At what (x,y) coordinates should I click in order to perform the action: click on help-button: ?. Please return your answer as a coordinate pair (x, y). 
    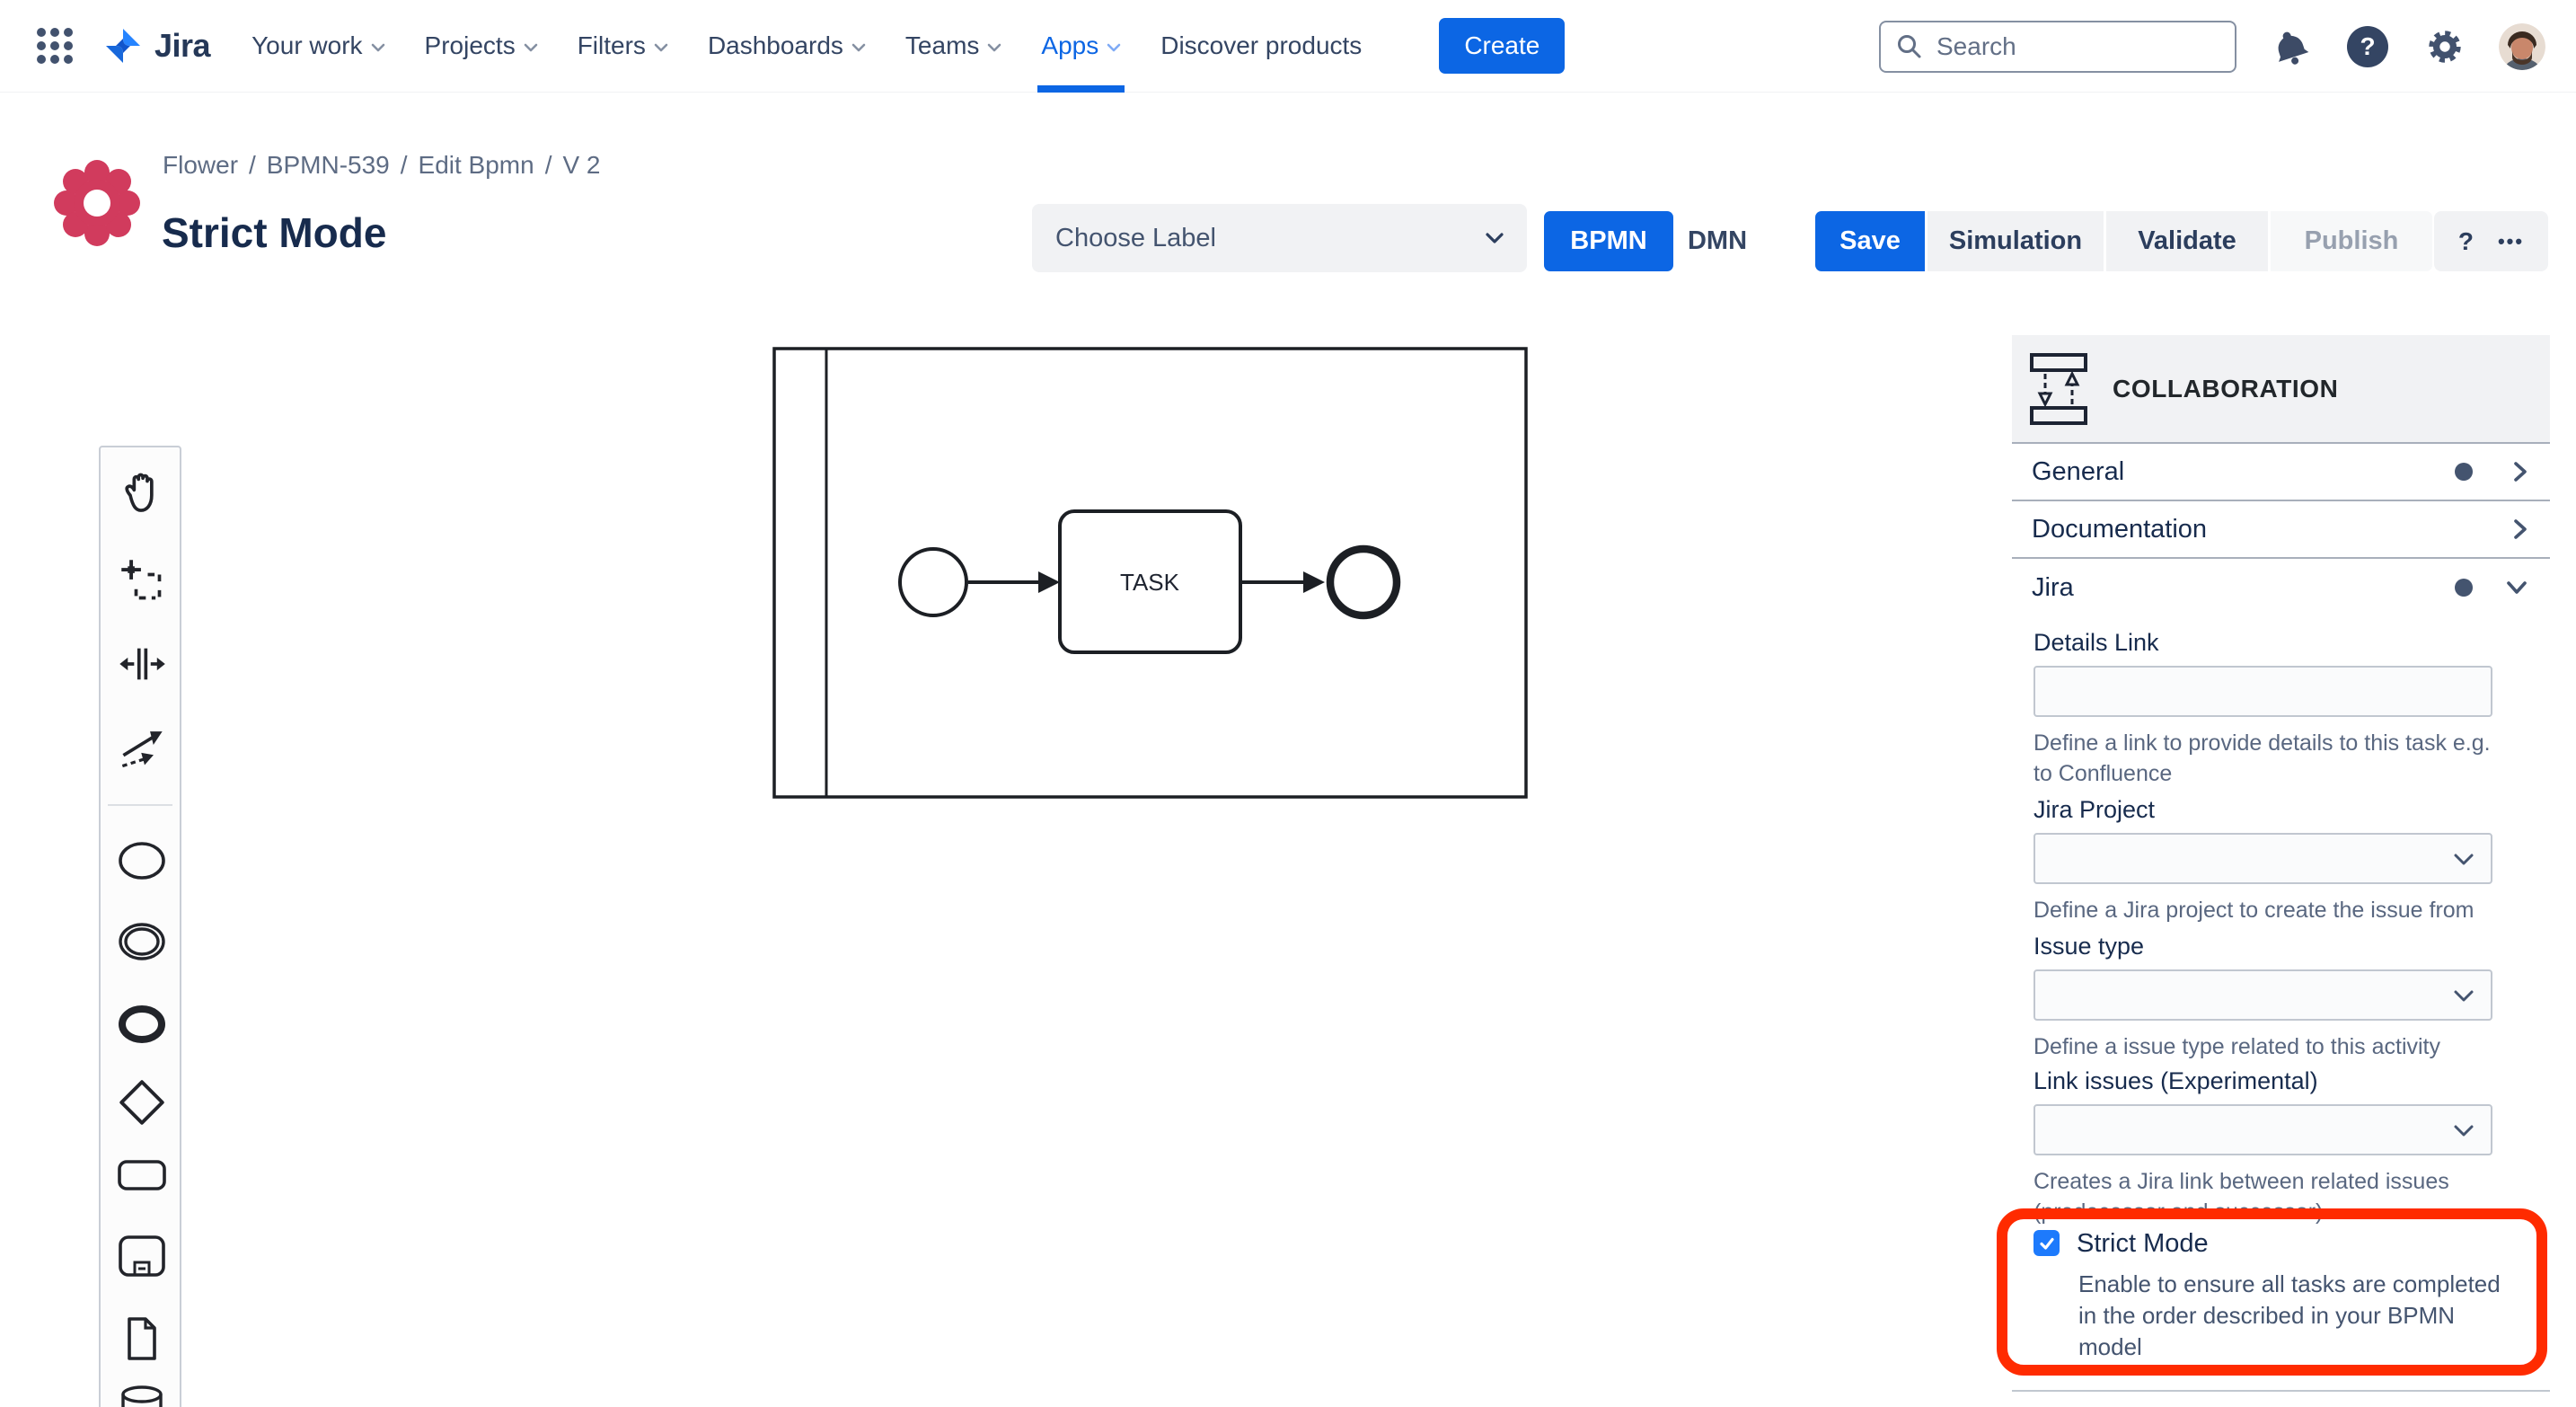
    Looking at the image, I should click on (2367, 47).